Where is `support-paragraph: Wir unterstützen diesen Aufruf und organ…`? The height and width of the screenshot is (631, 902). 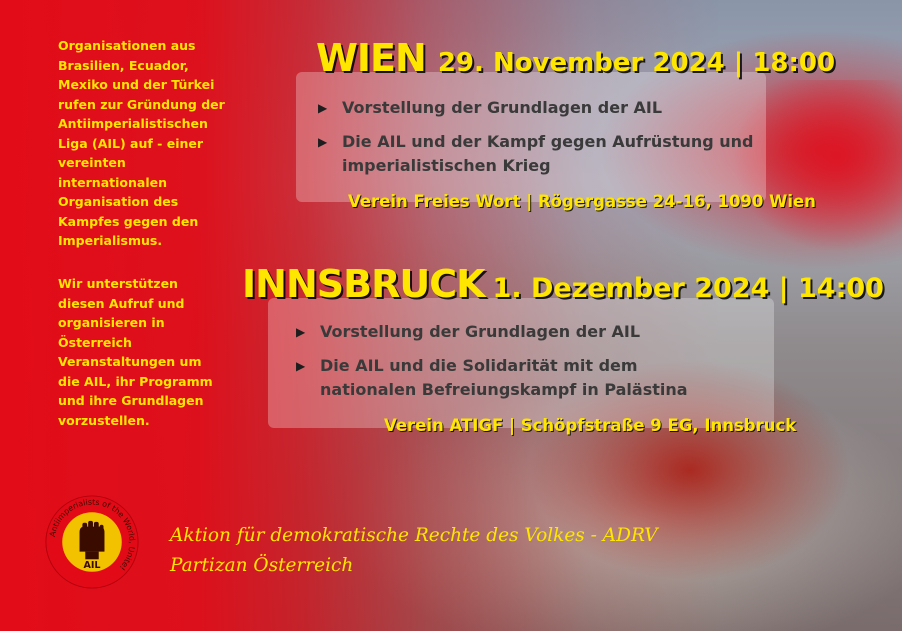
support-paragraph: Wir unterstützen diesen Aufruf und organ… is located at coordinates (135, 352).